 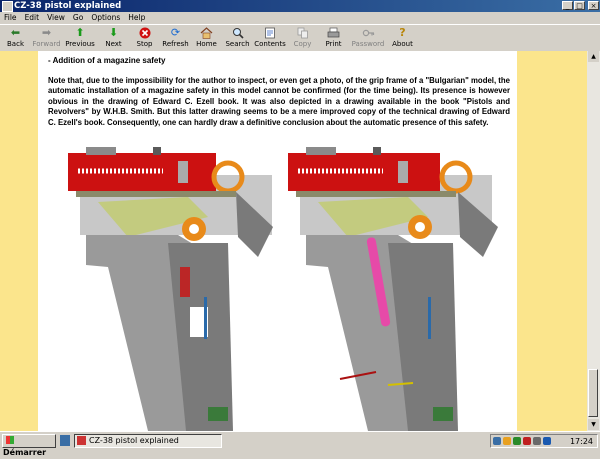 I want to click on menu-bar: File Edit View Go Options Help, so click(x=300, y=17).